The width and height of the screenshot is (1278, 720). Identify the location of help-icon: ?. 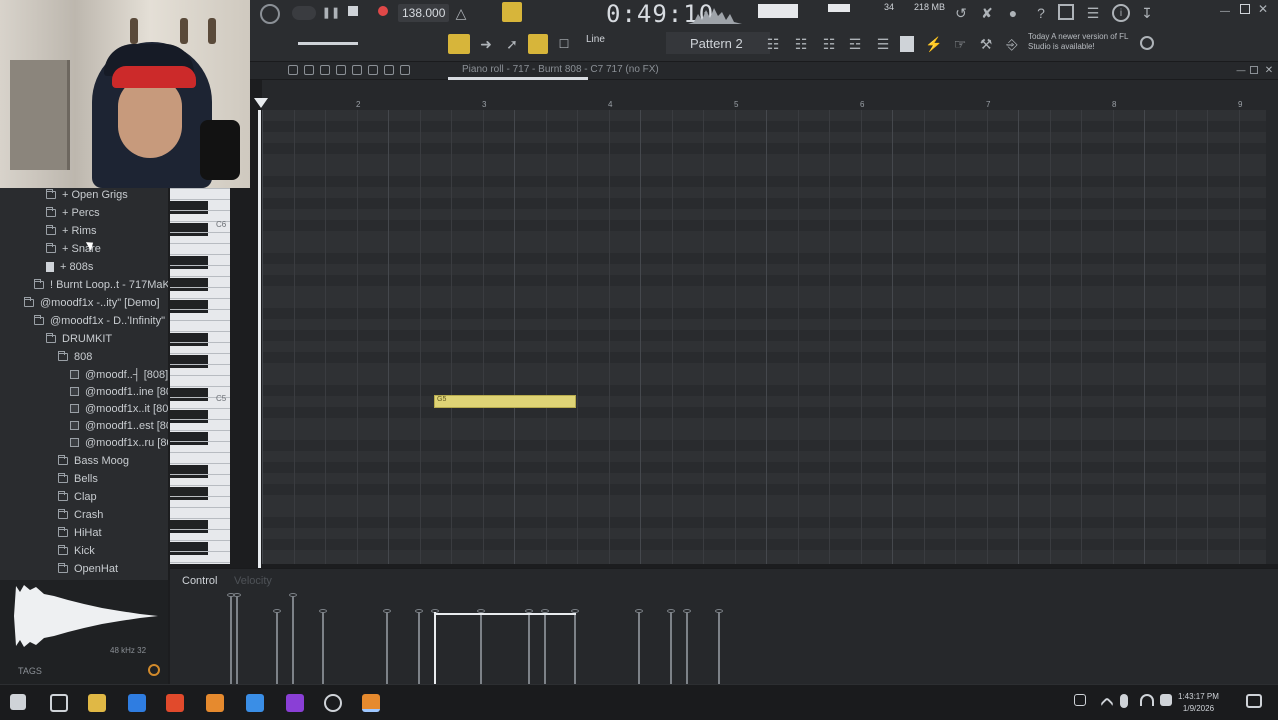
(1041, 13).